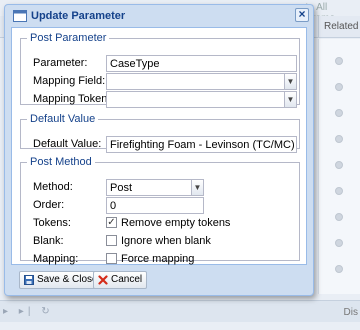 This screenshot has width=360, height=330. Describe the element at coordinates (53, 187) in the screenshot. I see `method-label: Method:` at that location.